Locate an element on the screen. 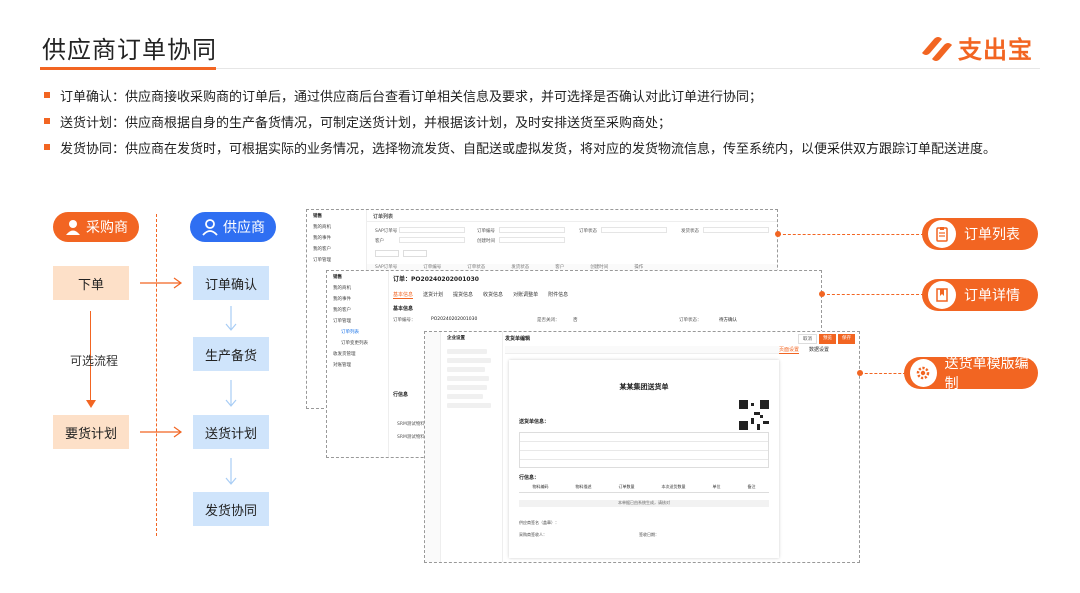  tab-basic: 基本信息 is located at coordinates (403, 295).